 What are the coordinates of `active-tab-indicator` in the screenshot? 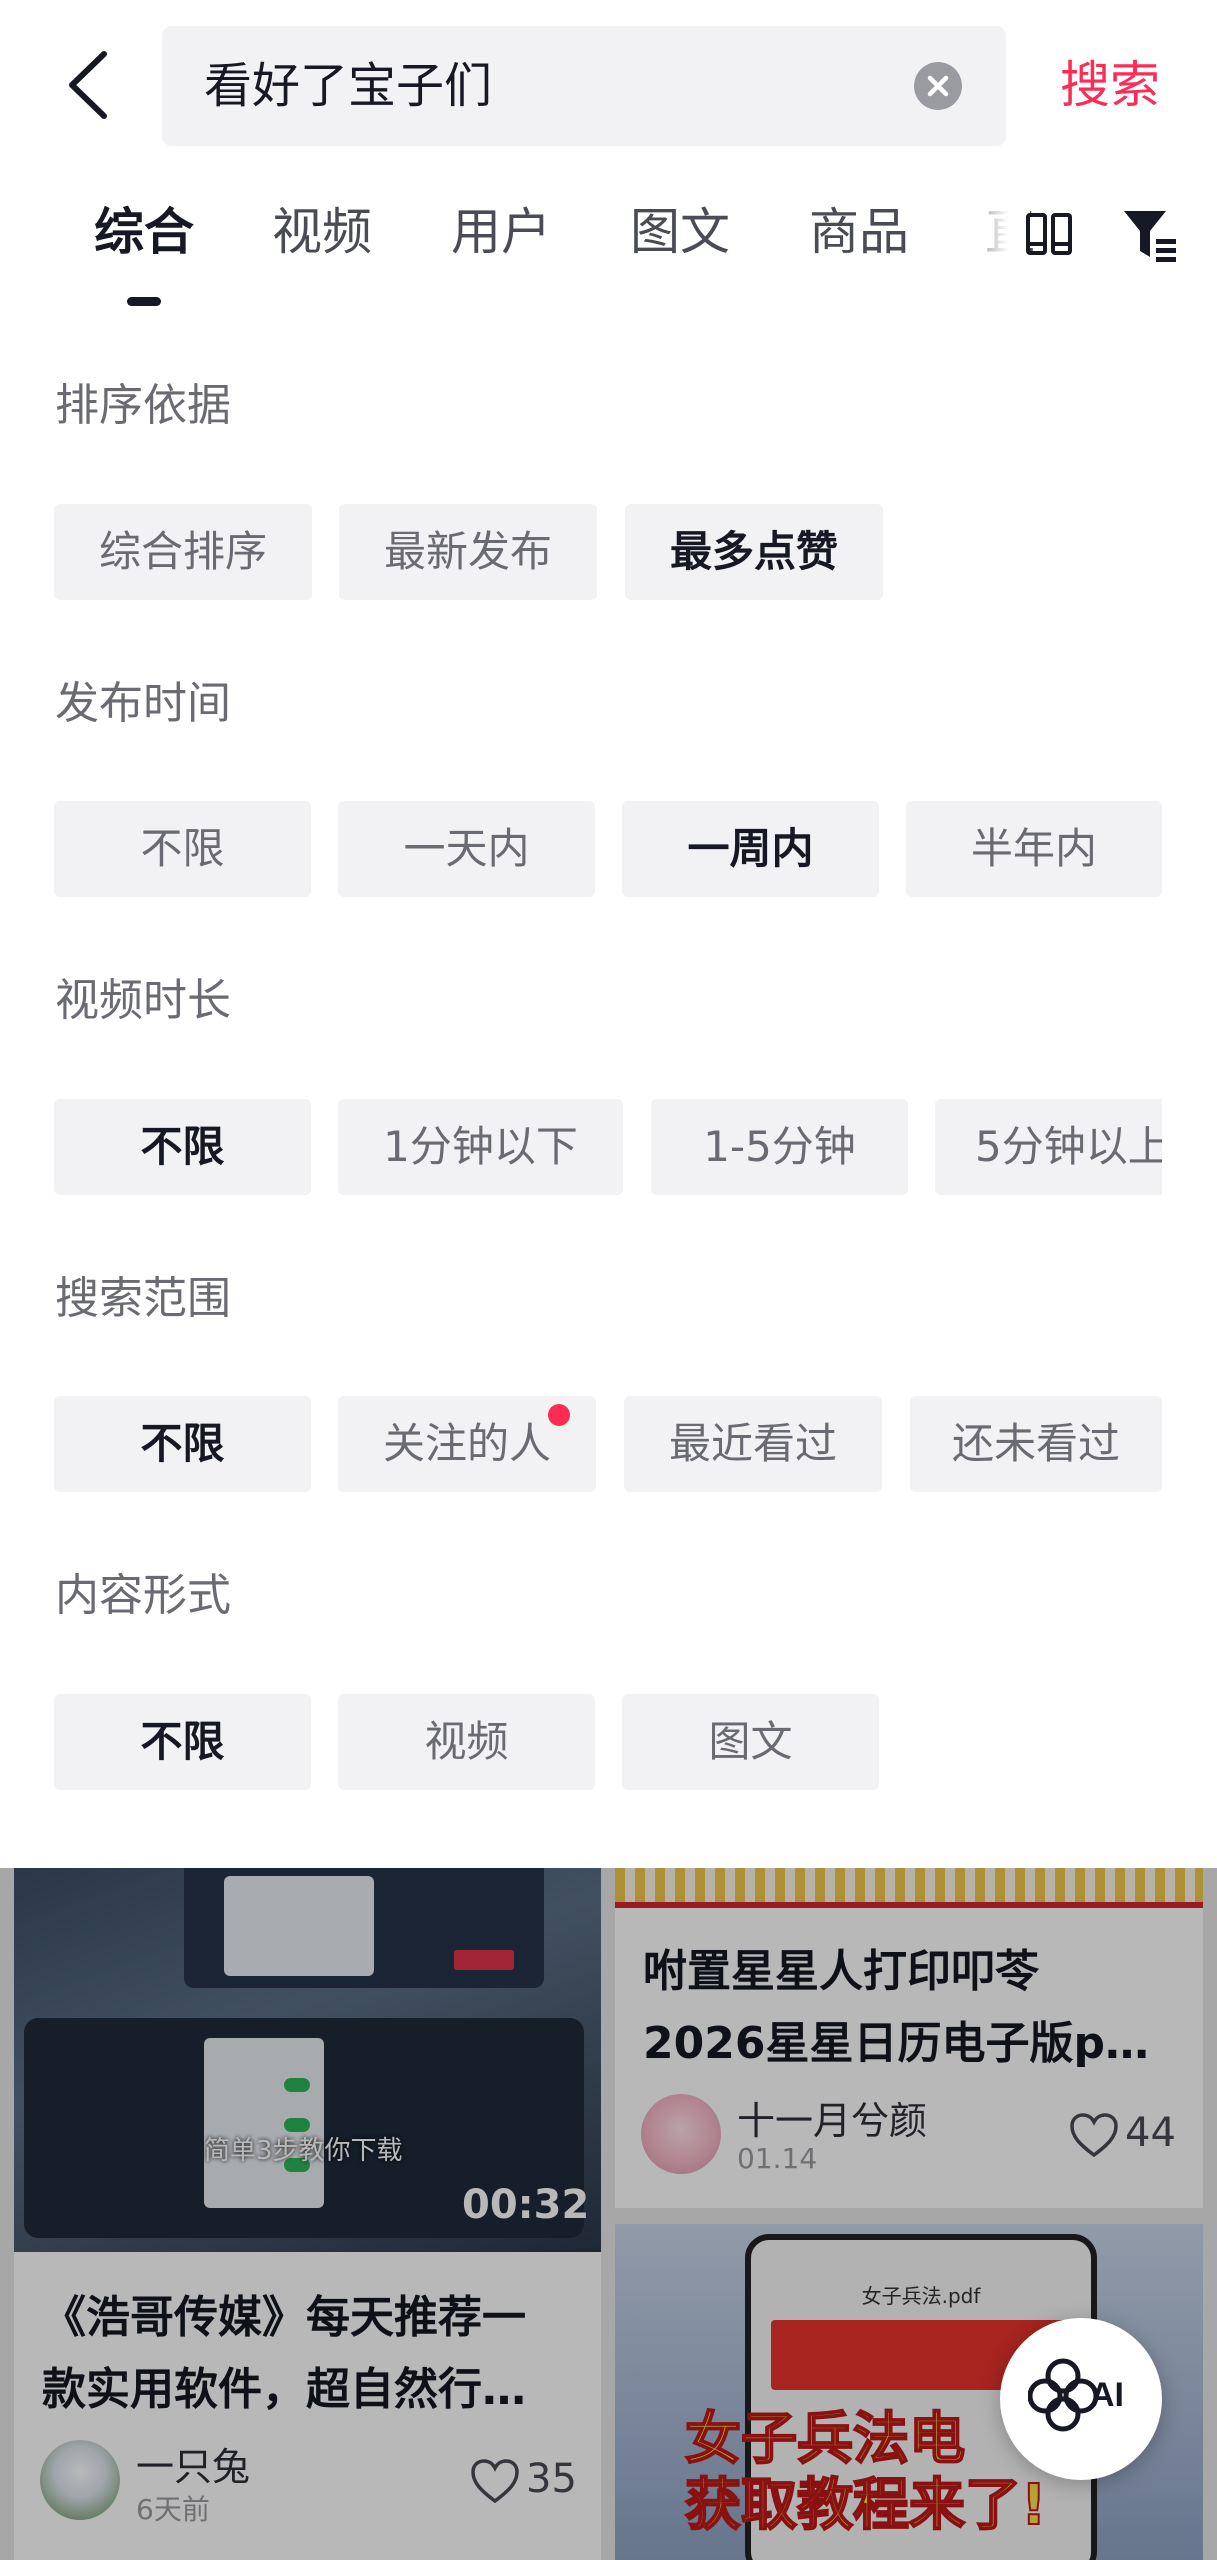 It's located at (144, 301).